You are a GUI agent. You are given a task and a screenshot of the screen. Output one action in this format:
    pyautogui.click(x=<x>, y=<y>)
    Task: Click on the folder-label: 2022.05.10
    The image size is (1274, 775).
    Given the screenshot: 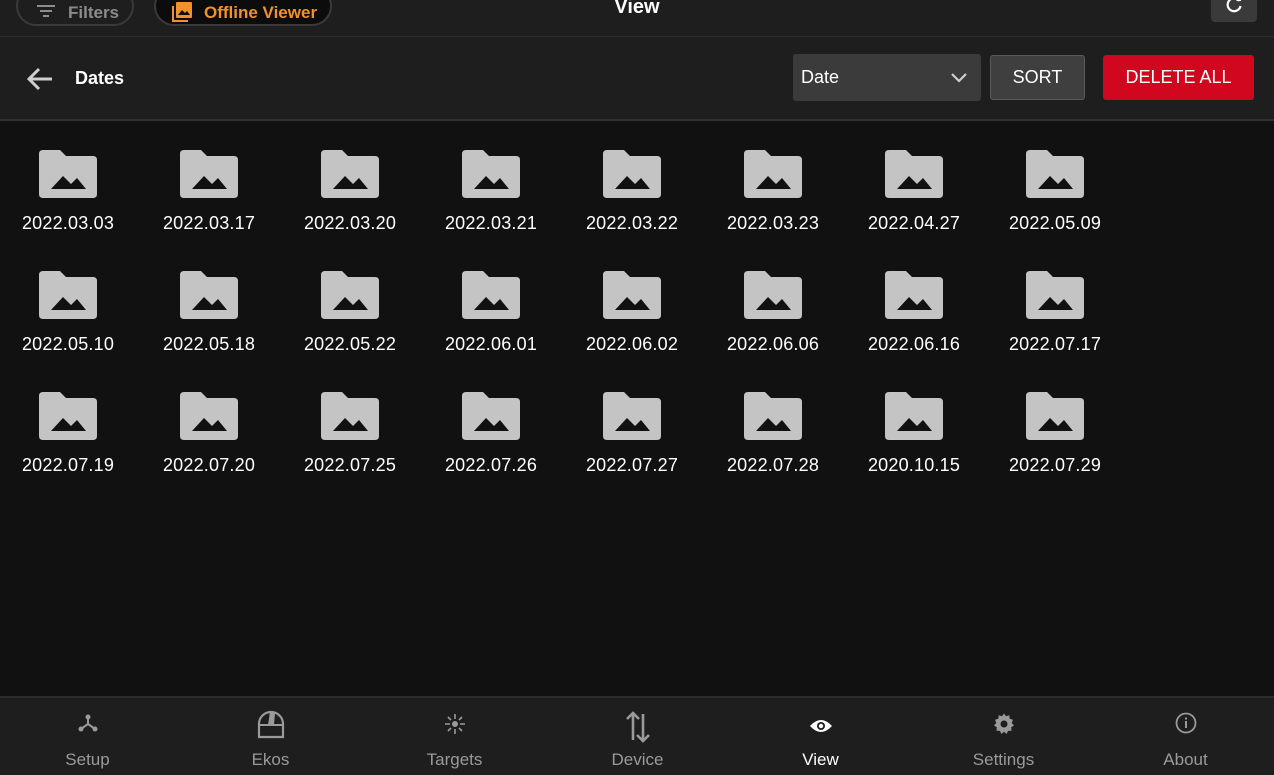 What is the action you would take?
    pyautogui.click(x=68, y=344)
    